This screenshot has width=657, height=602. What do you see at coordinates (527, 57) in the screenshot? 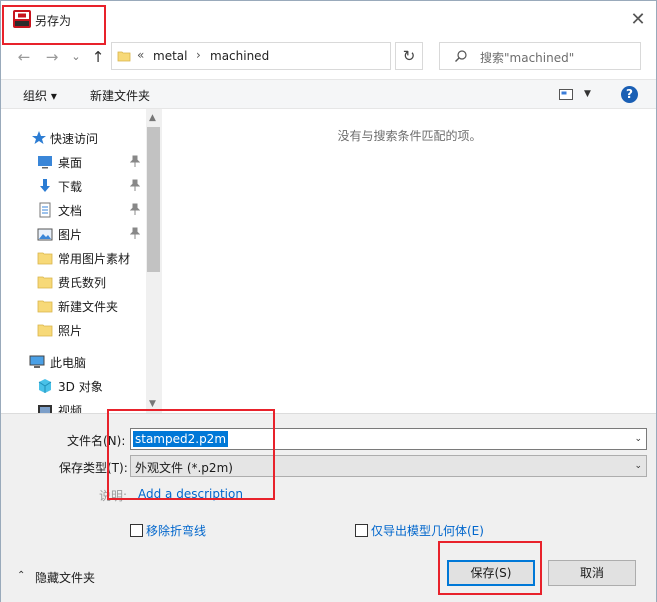
I see `search-input: 搜索"machined"` at bounding box center [527, 57].